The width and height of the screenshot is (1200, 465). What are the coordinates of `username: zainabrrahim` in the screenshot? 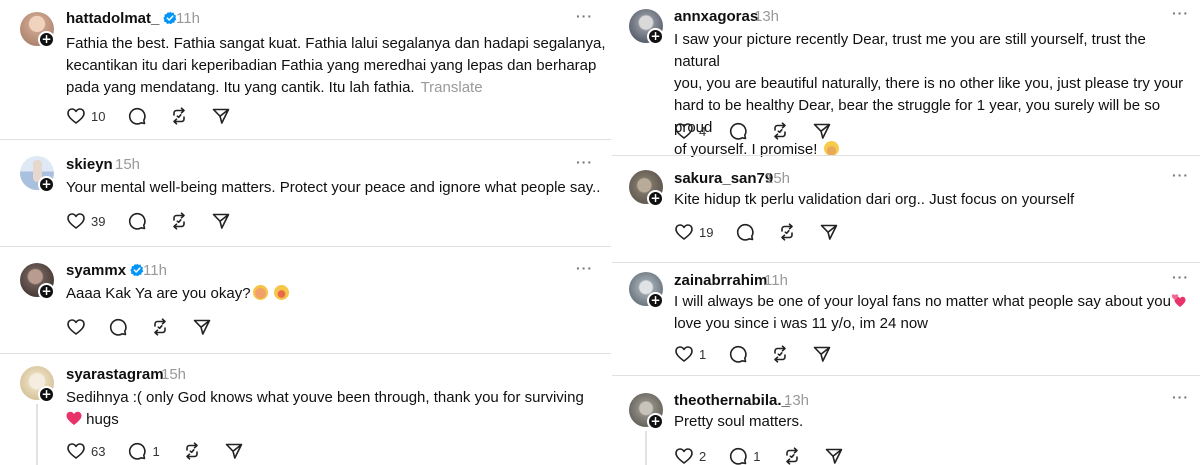 It's located at (720, 280).